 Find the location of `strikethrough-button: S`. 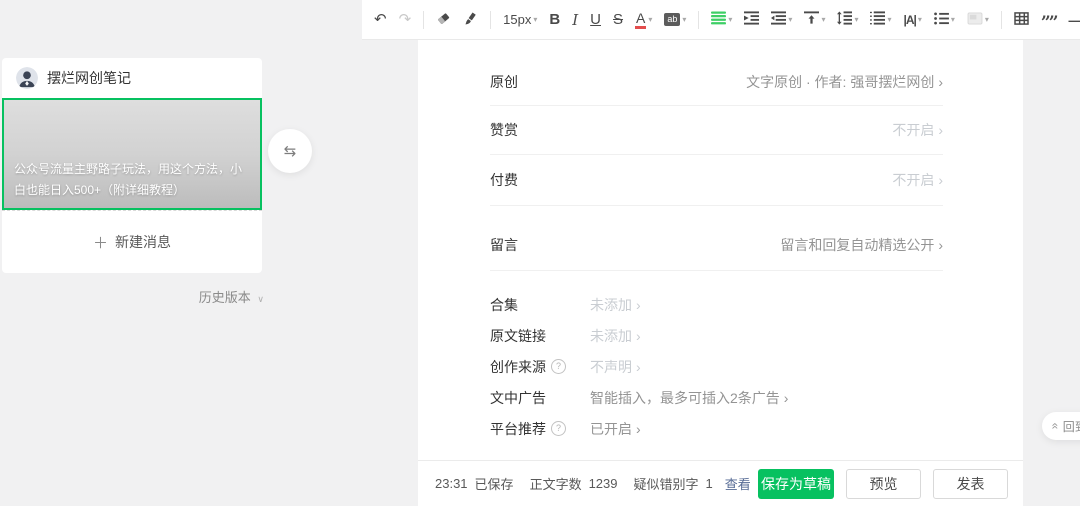

strikethrough-button: S is located at coordinates (618, 20).